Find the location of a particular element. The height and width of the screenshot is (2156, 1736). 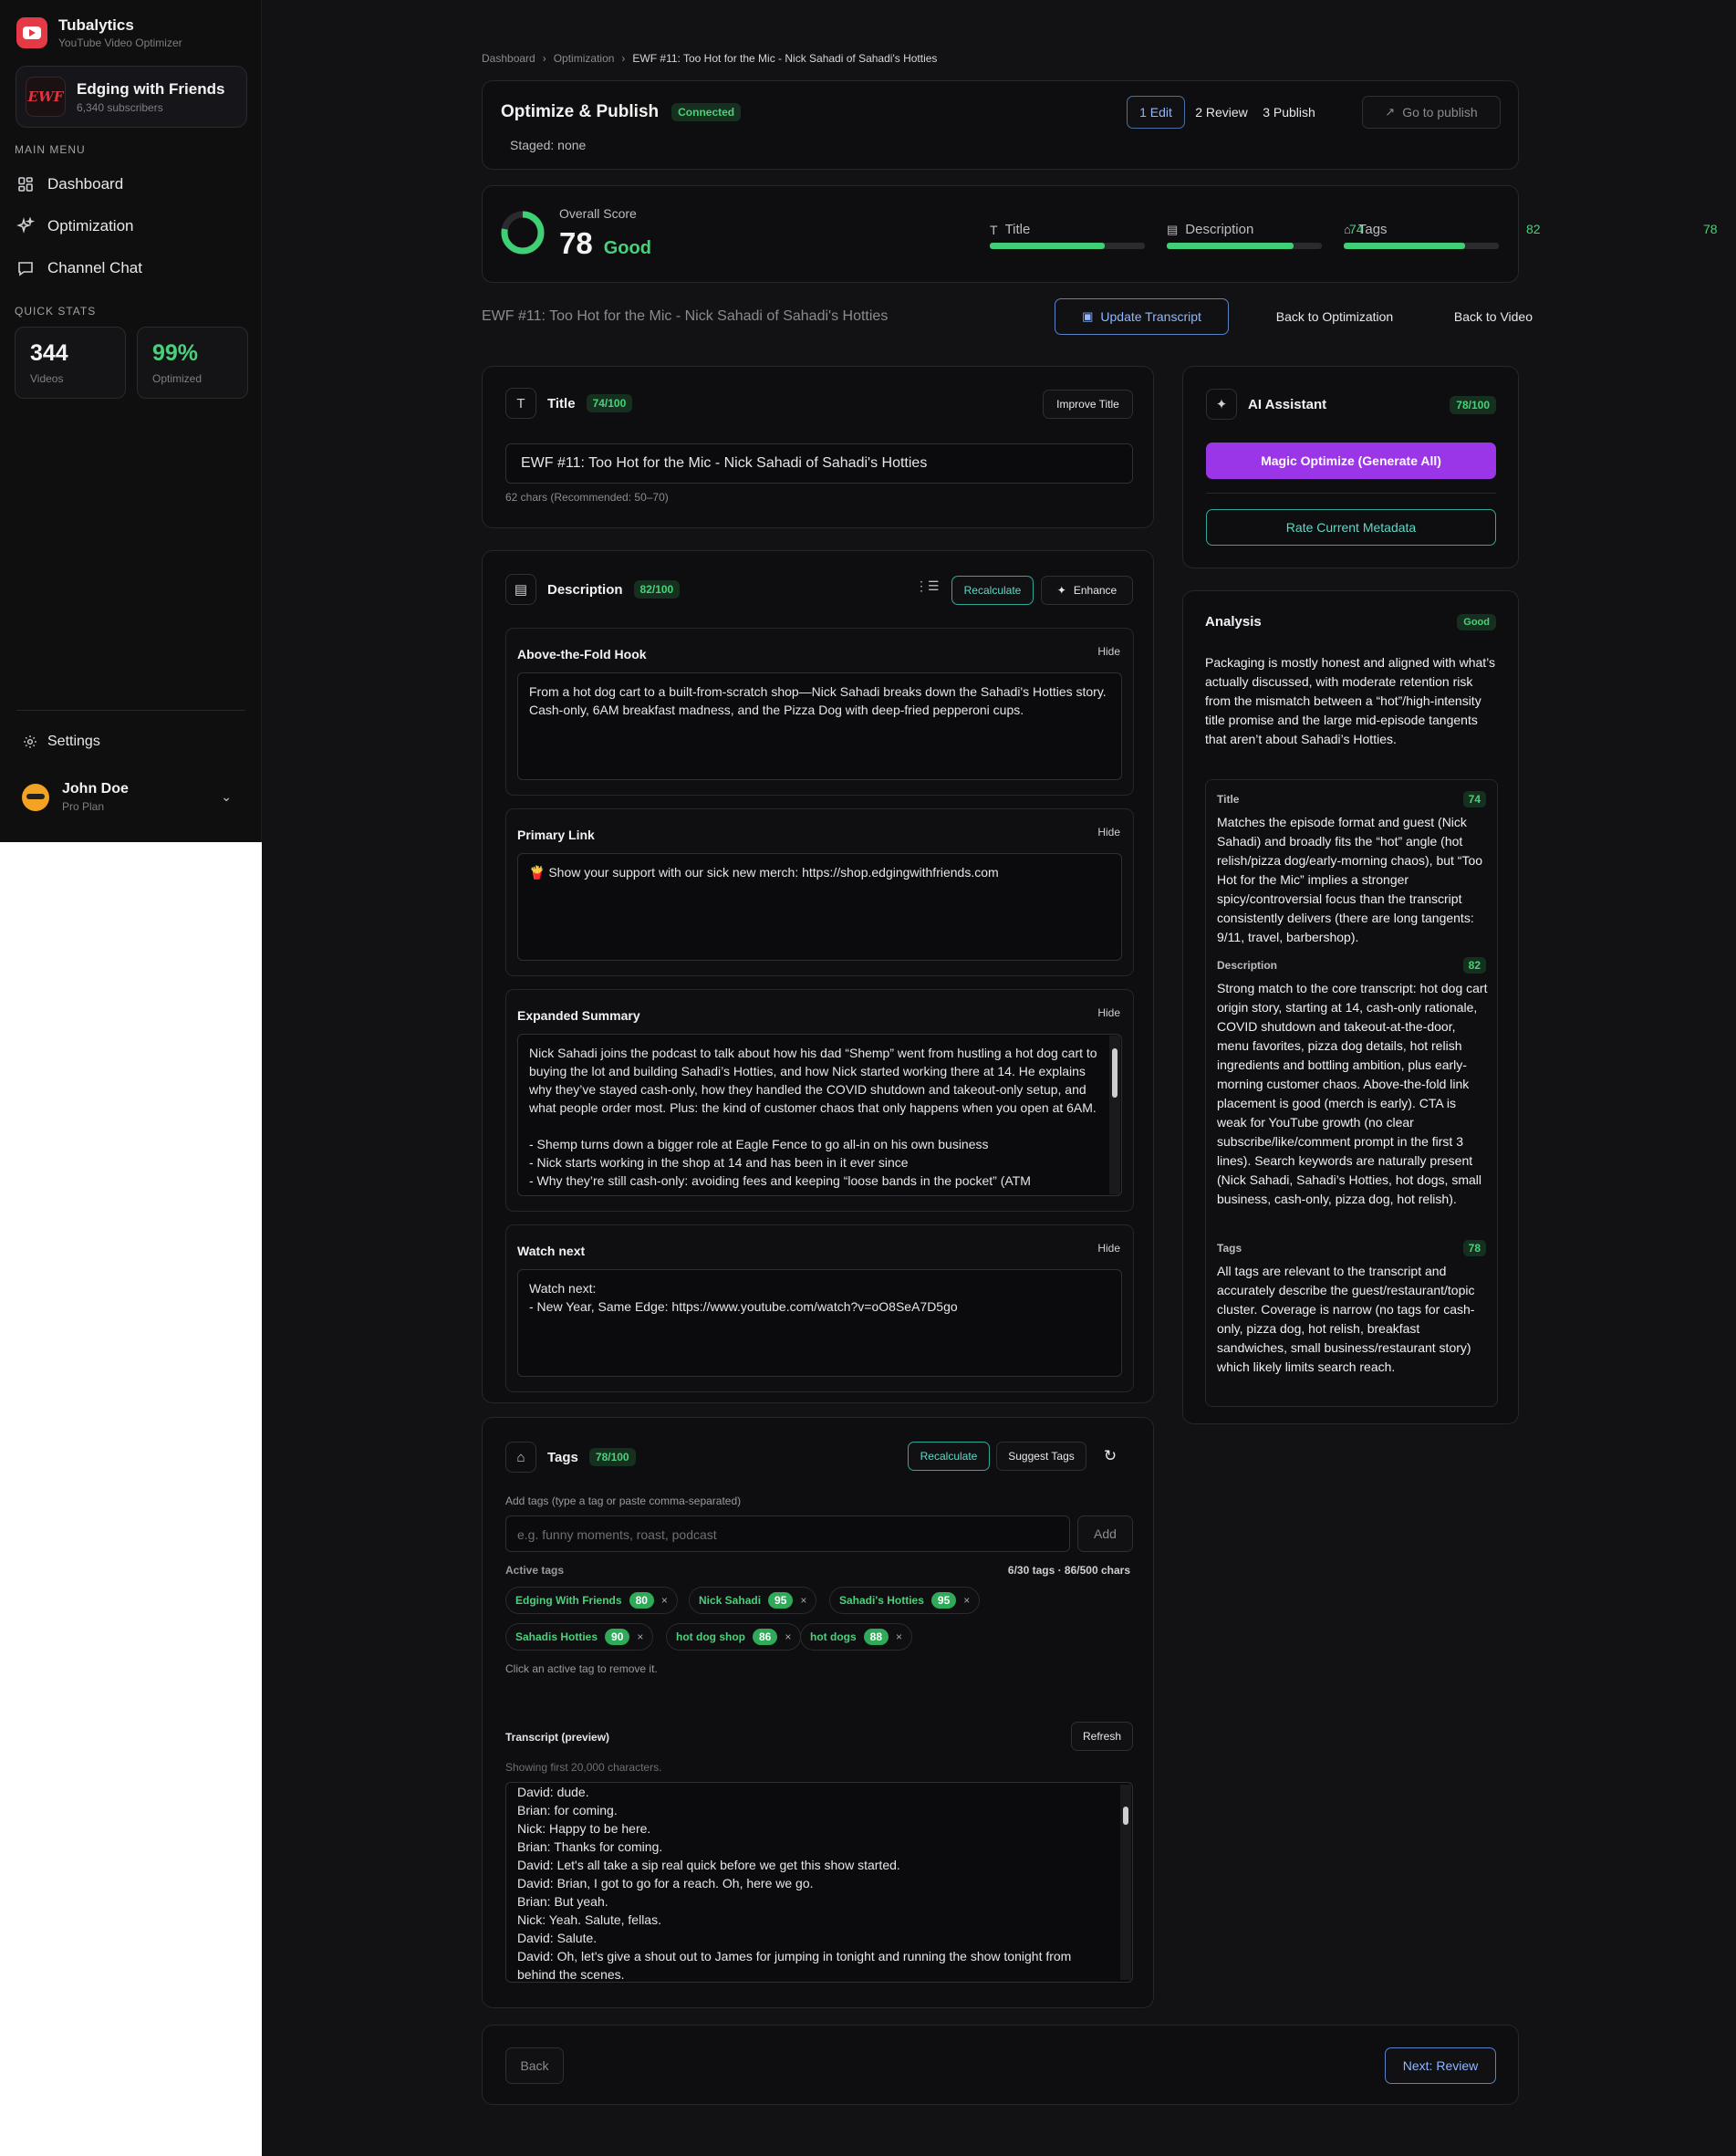

magic-optimize-button: Magic Optimize (Generate All) is located at coordinates (1351, 461).